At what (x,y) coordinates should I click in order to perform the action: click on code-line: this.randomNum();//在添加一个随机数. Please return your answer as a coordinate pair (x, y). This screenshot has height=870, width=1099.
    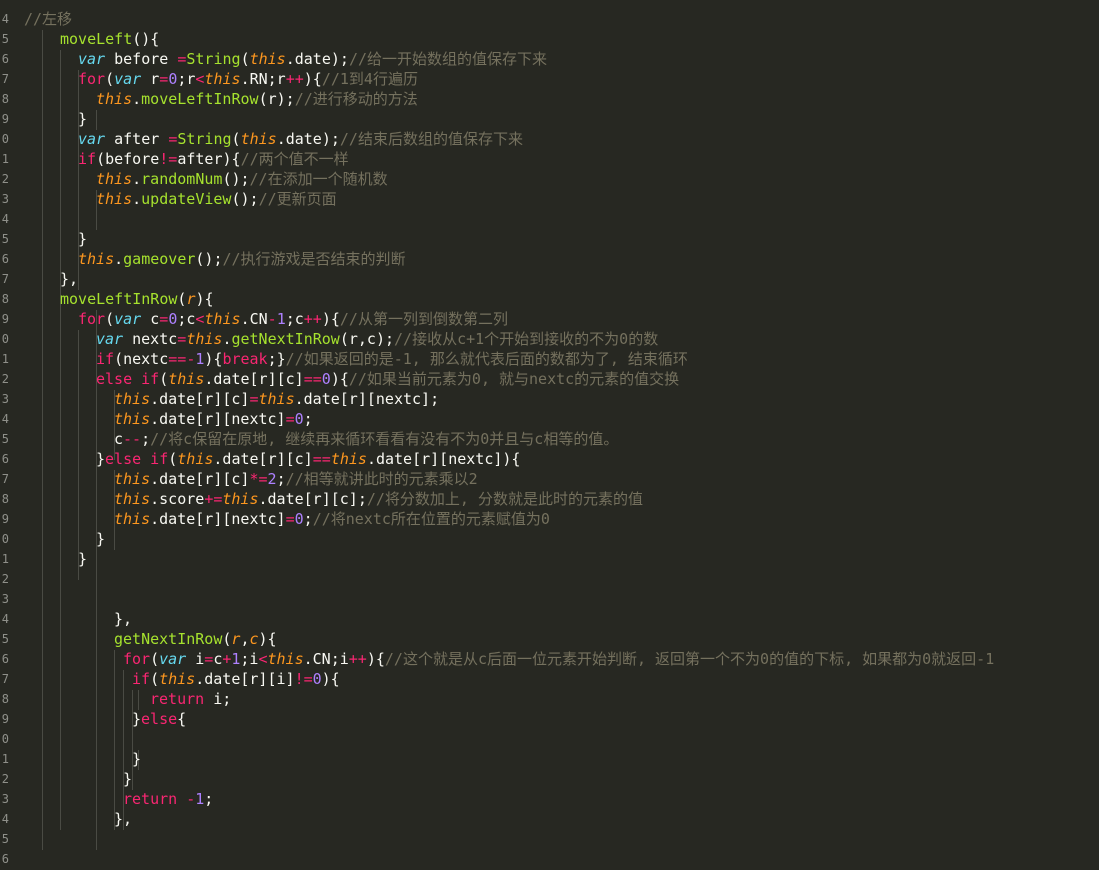
    Looking at the image, I should click on (597, 179).